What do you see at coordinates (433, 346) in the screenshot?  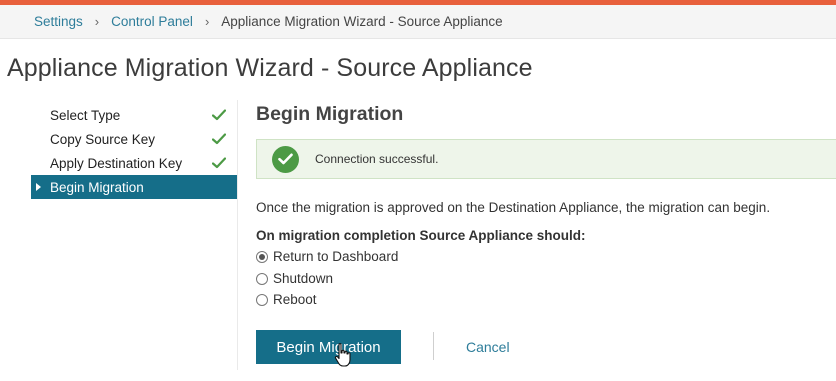 I see `button-divider` at bounding box center [433, 346].